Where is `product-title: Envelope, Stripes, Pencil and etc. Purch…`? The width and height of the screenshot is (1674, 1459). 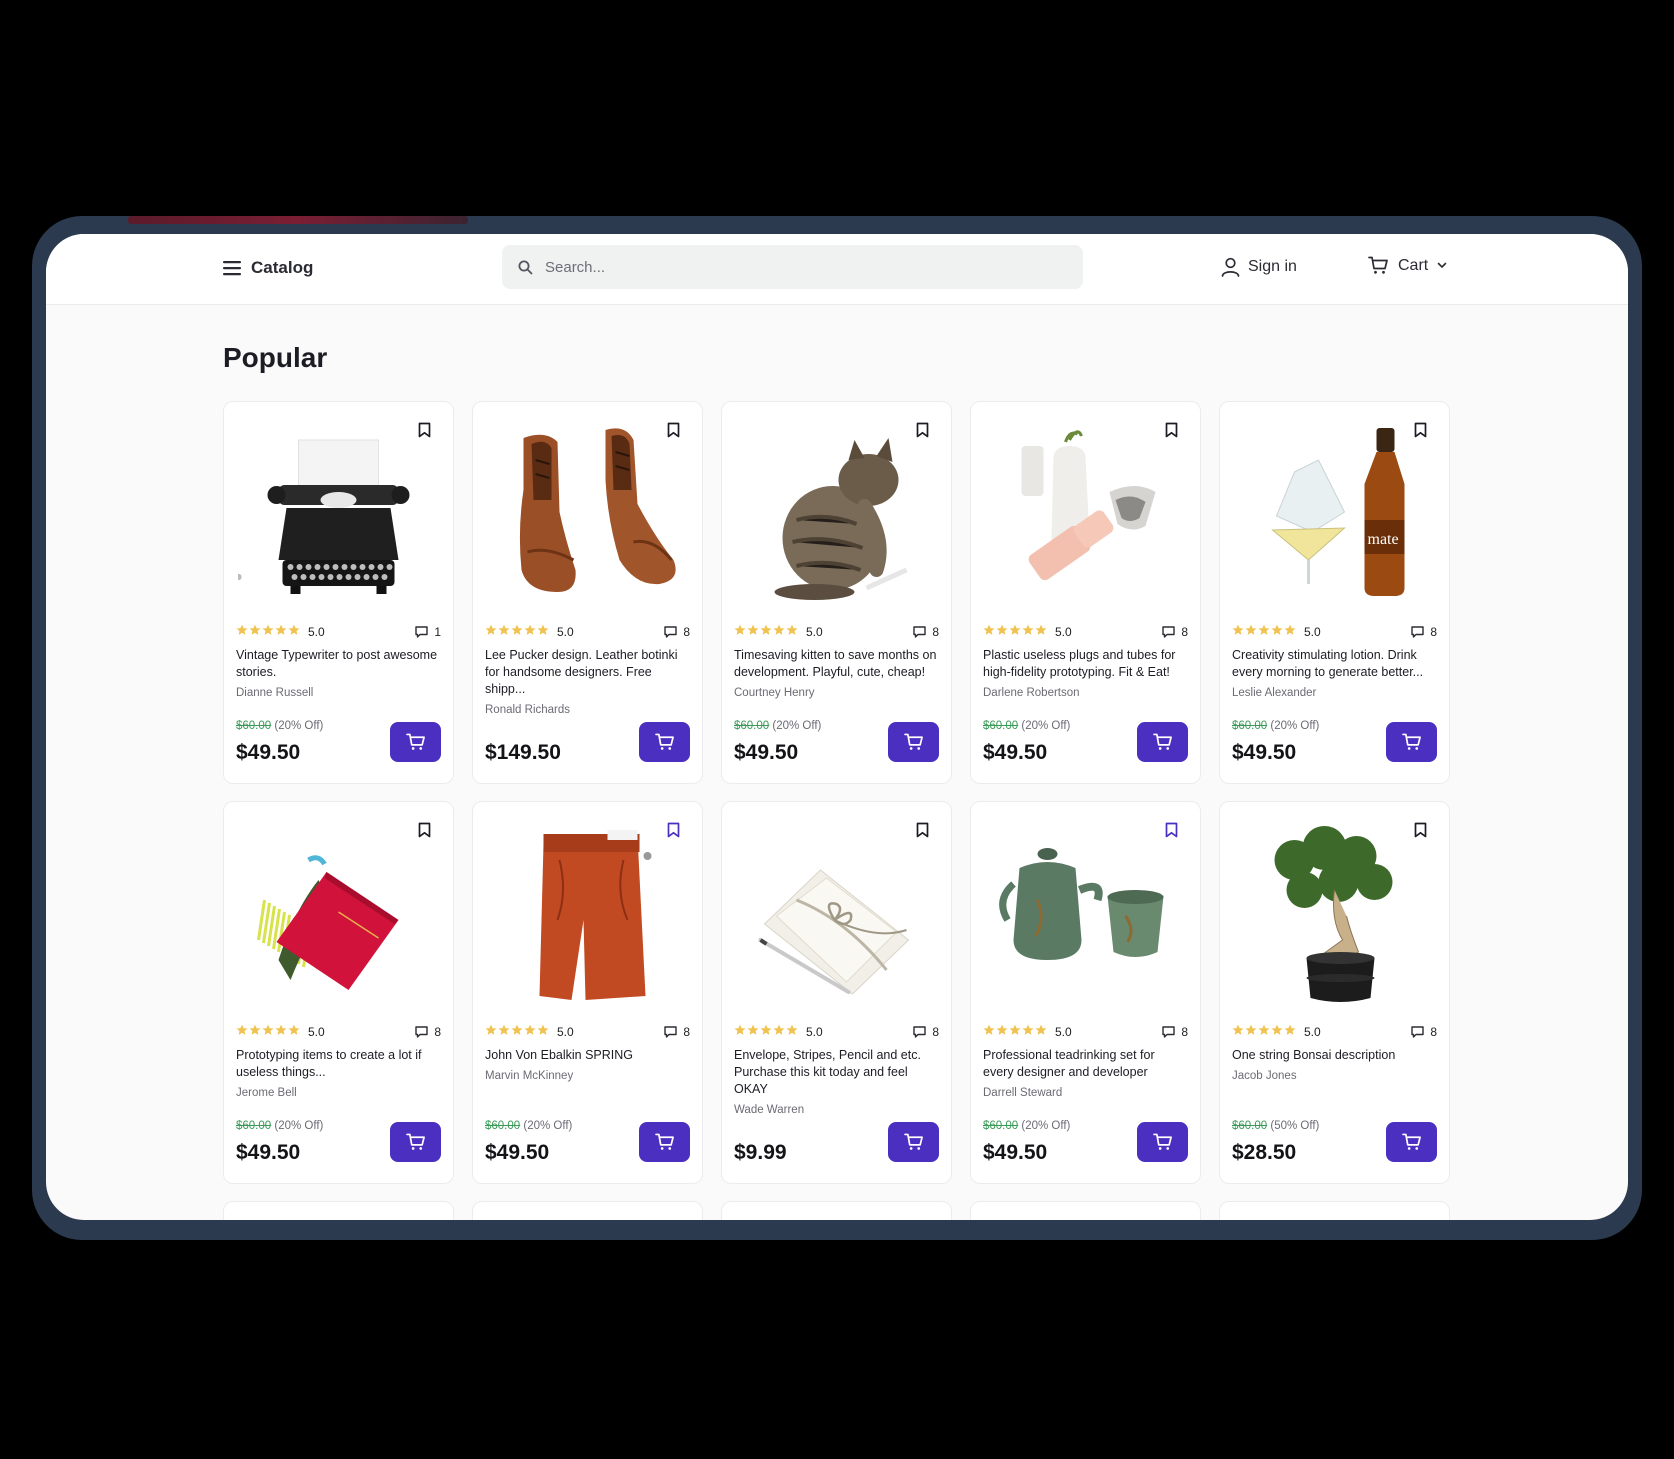
product-title: Envelope, Stripes, Pencil and etc. Purch… is located at coordinates (836, 1083).